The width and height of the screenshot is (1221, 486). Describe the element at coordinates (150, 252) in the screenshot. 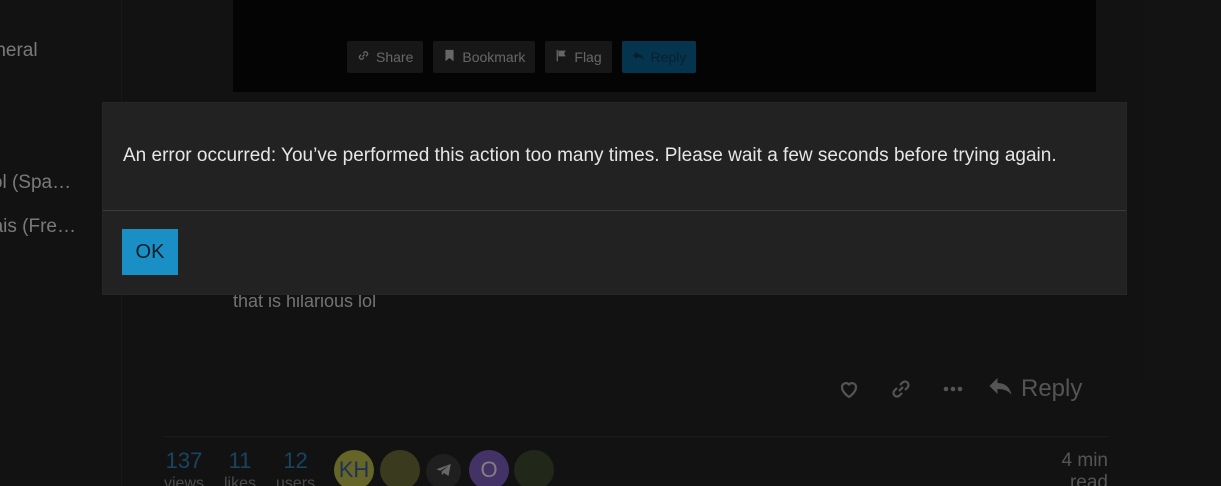

I see `ok-button: OK` at that location.